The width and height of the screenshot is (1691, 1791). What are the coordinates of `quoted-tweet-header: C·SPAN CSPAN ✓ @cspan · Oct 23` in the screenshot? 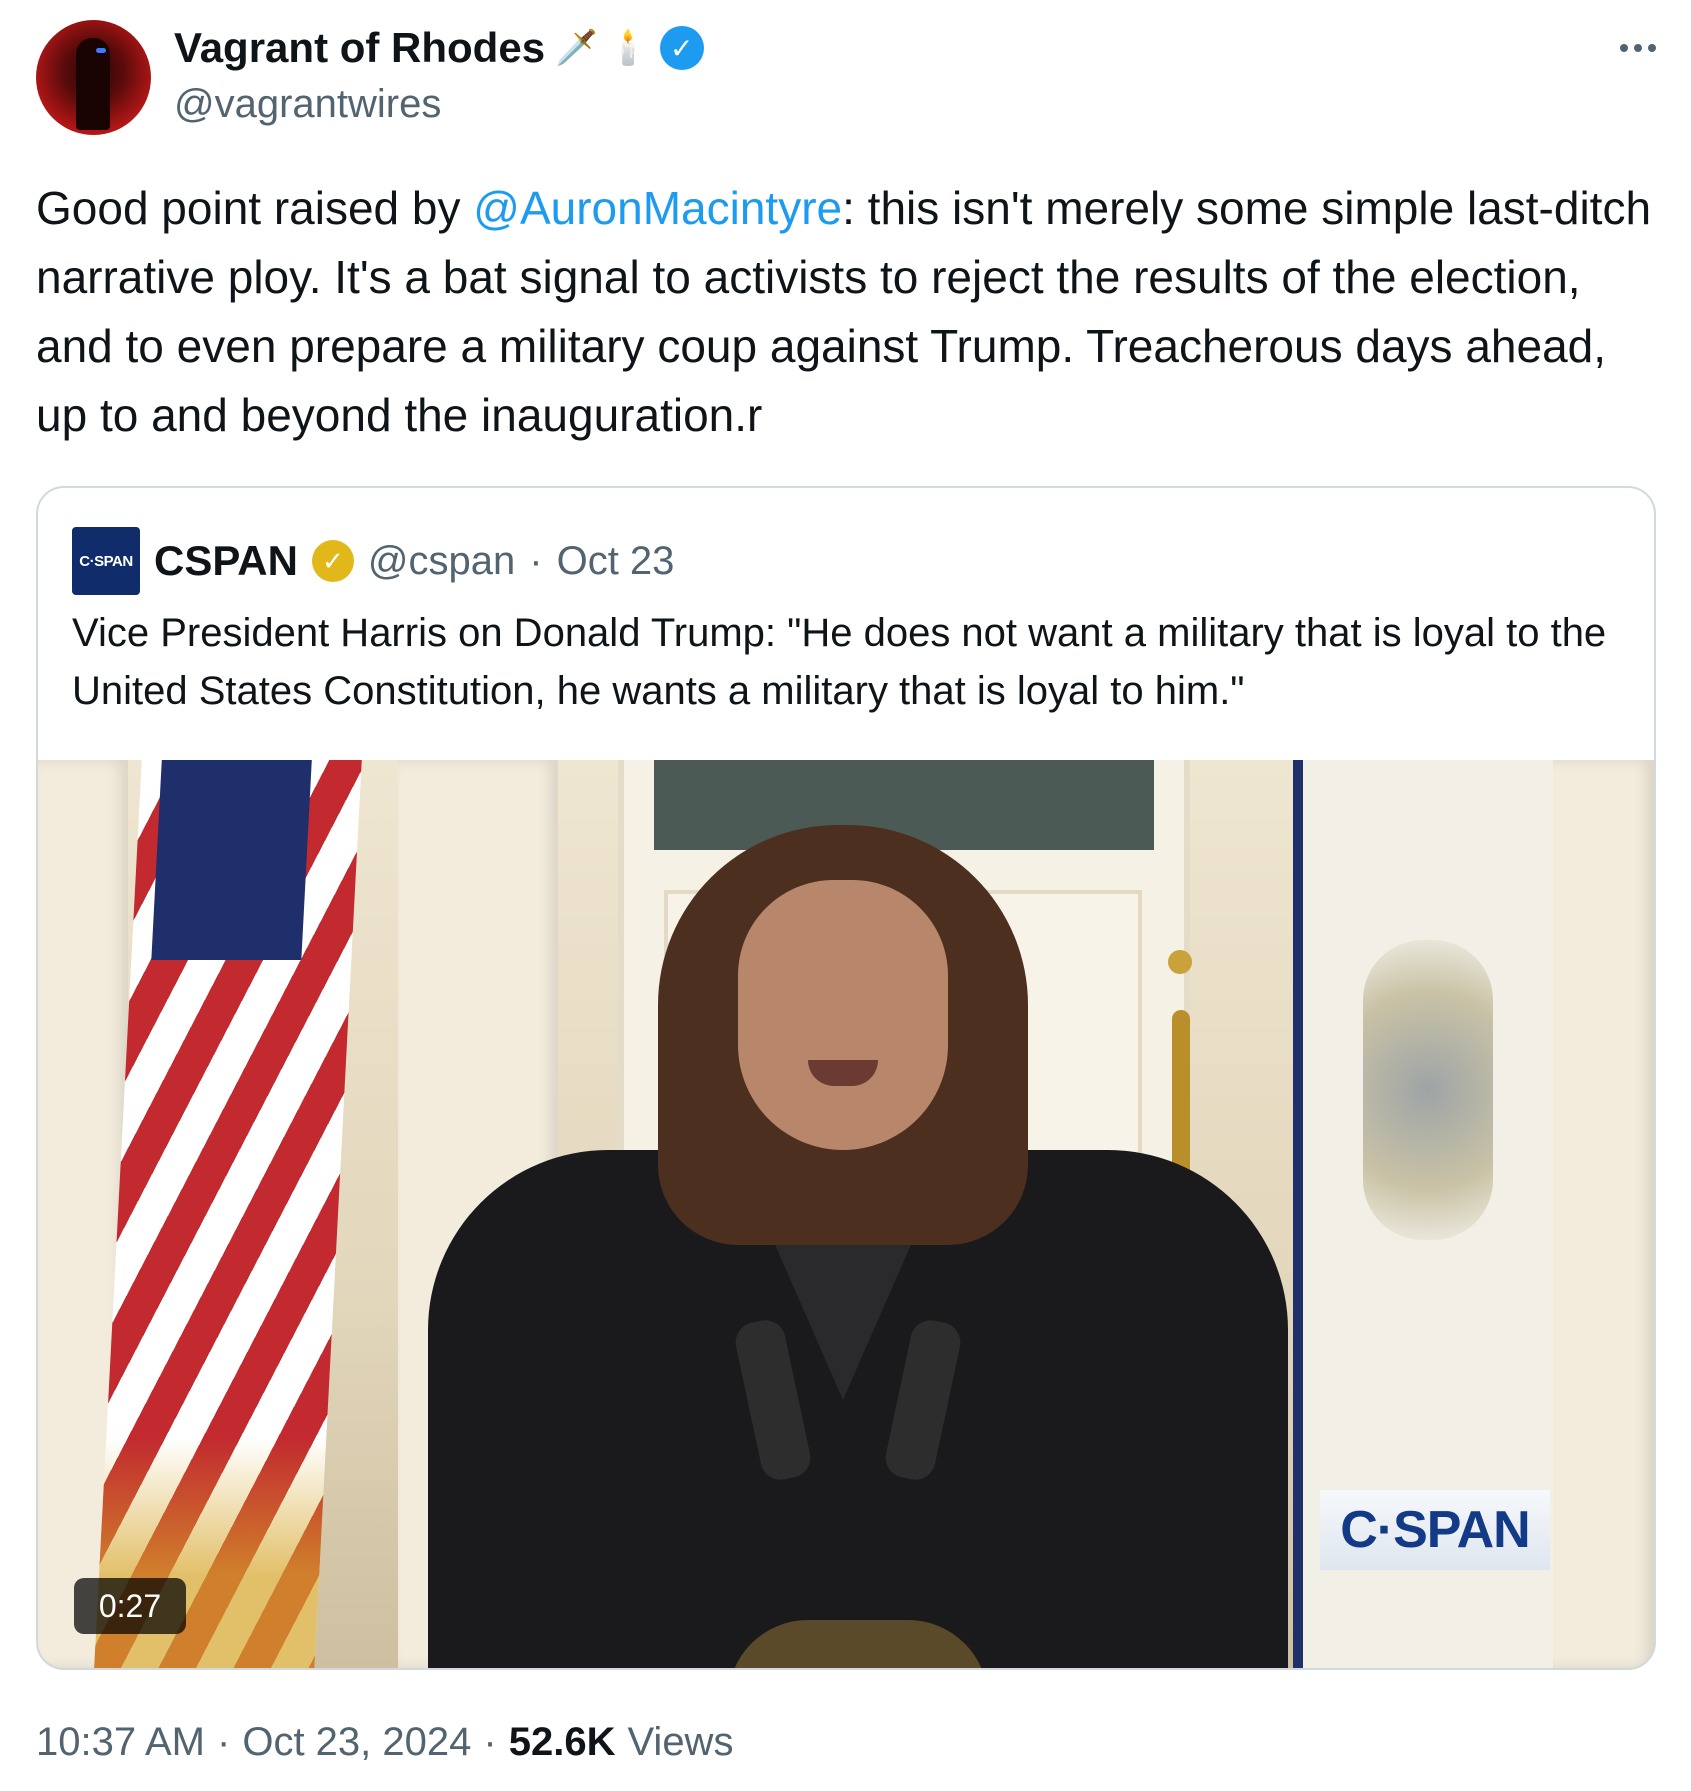 It's located at (373, 561).